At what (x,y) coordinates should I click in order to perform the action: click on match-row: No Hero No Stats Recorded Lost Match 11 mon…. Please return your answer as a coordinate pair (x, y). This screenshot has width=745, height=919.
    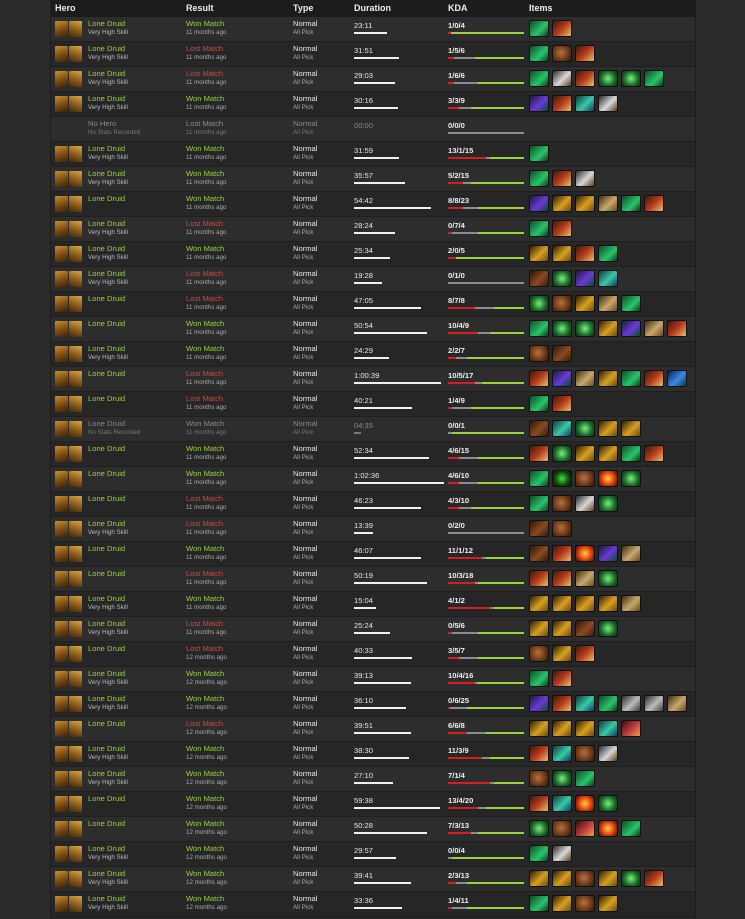
    Looking at the image, I should click on (373, 129).